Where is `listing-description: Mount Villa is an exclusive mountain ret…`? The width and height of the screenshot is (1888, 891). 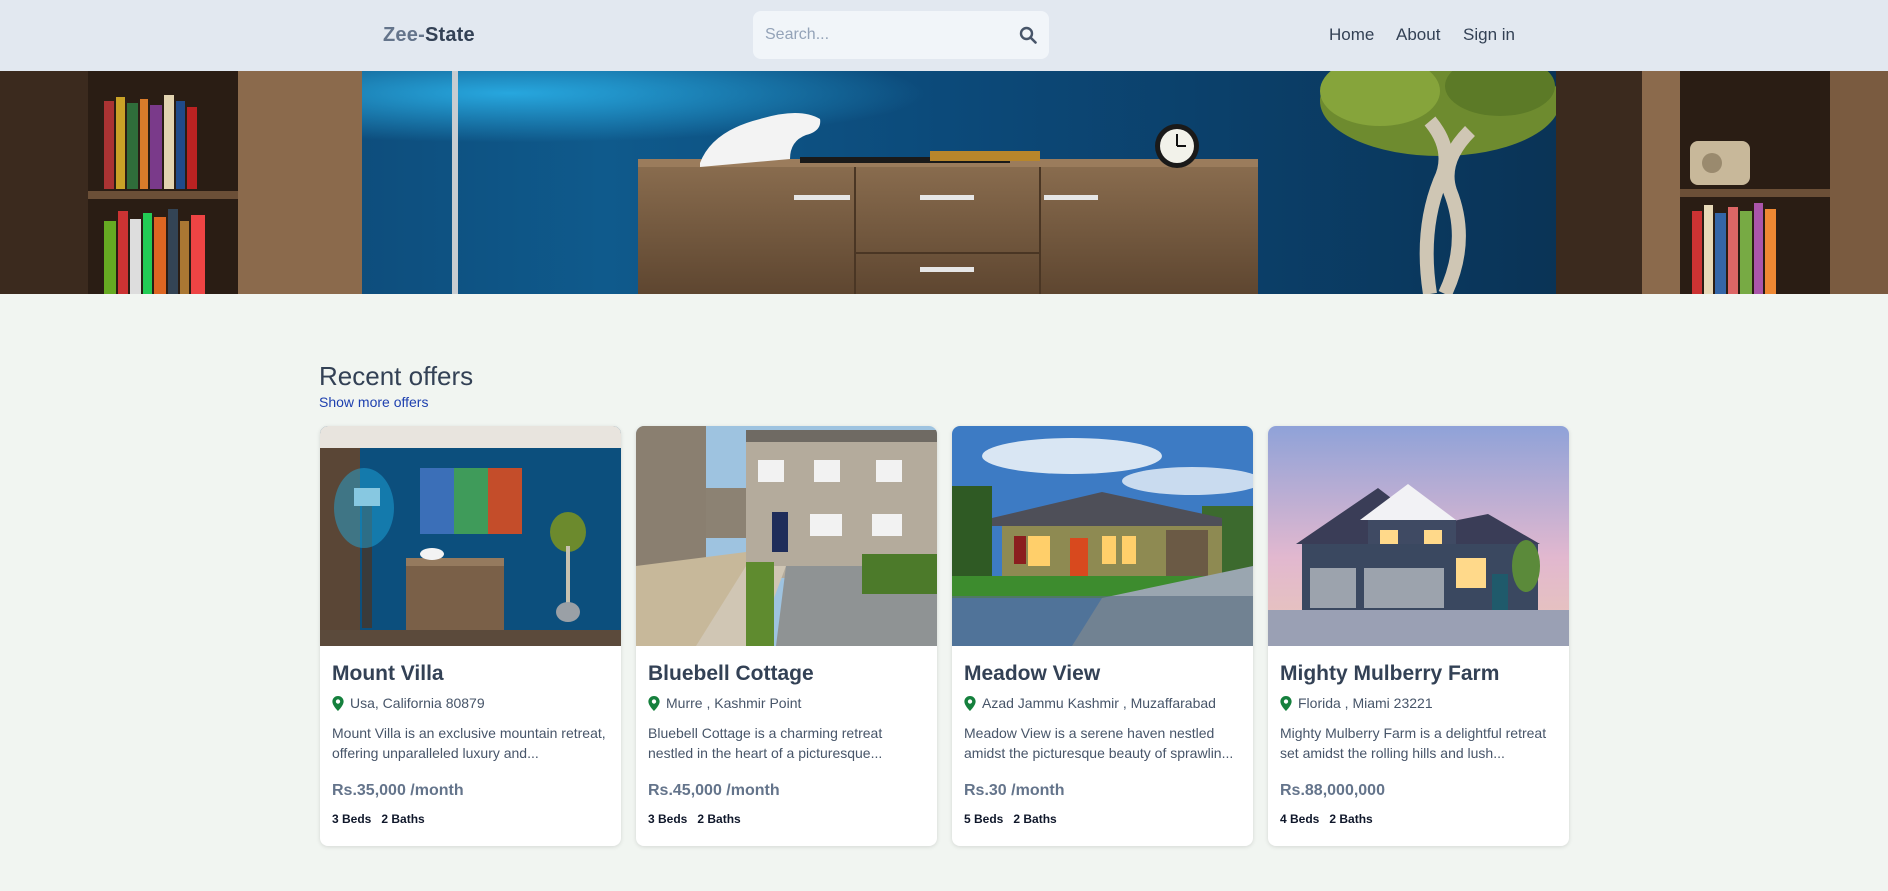 listing-description: Mount Villa is an exclusive mountain ret… is located at coordinates (469, 743).